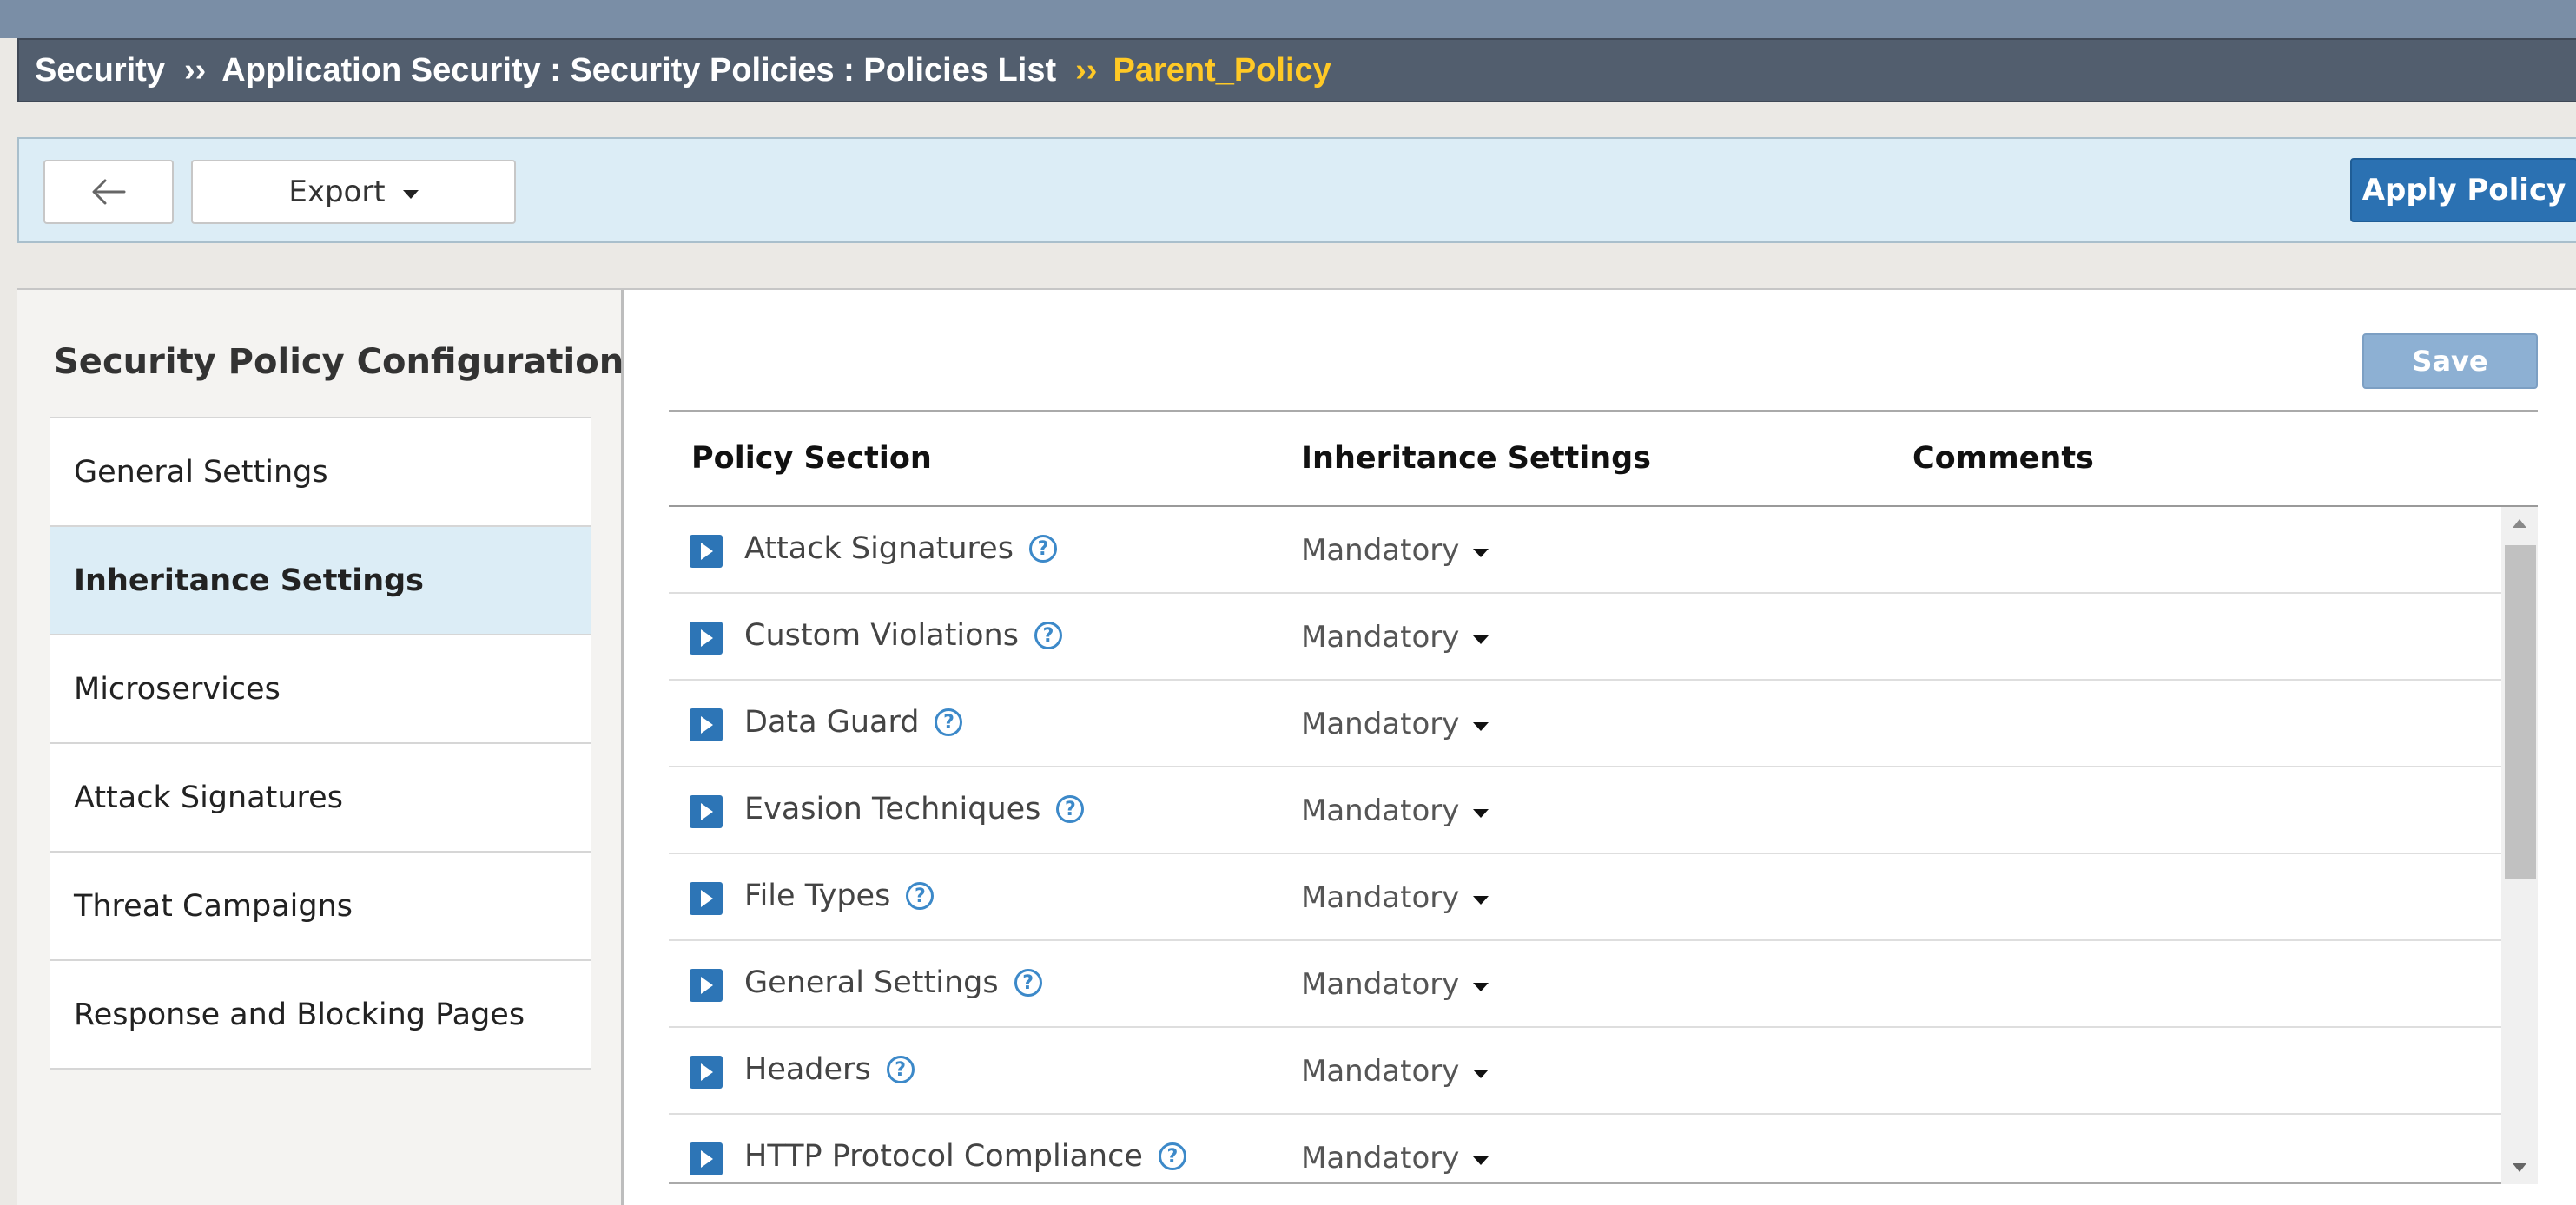  I want to click on policy-section-name: File Types, so click(817, 896).